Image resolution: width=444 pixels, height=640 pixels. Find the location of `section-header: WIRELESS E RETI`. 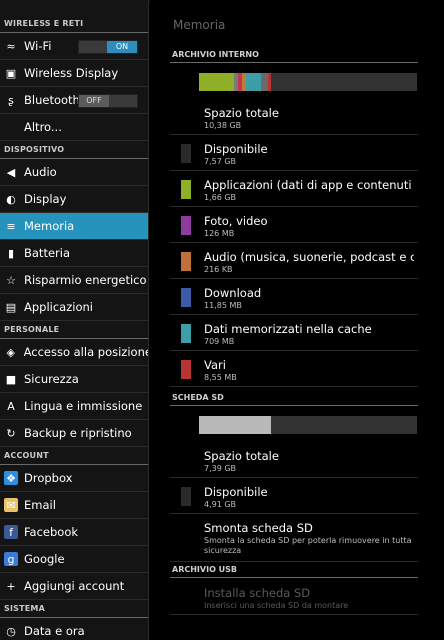

section-header: WIRELESS E RETI is located at coordinates (74, 24).